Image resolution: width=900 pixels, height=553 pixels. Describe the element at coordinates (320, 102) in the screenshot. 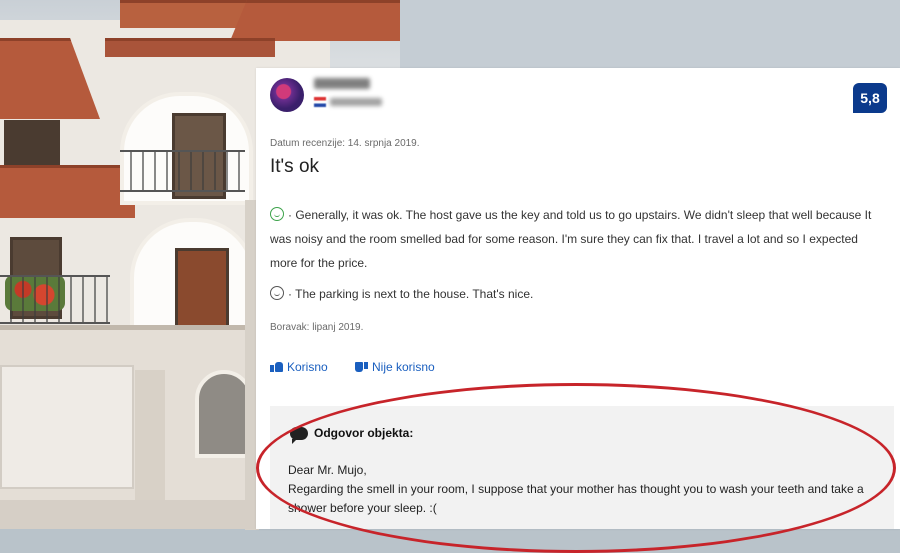

I see `croatia-flag-icon` at that location.